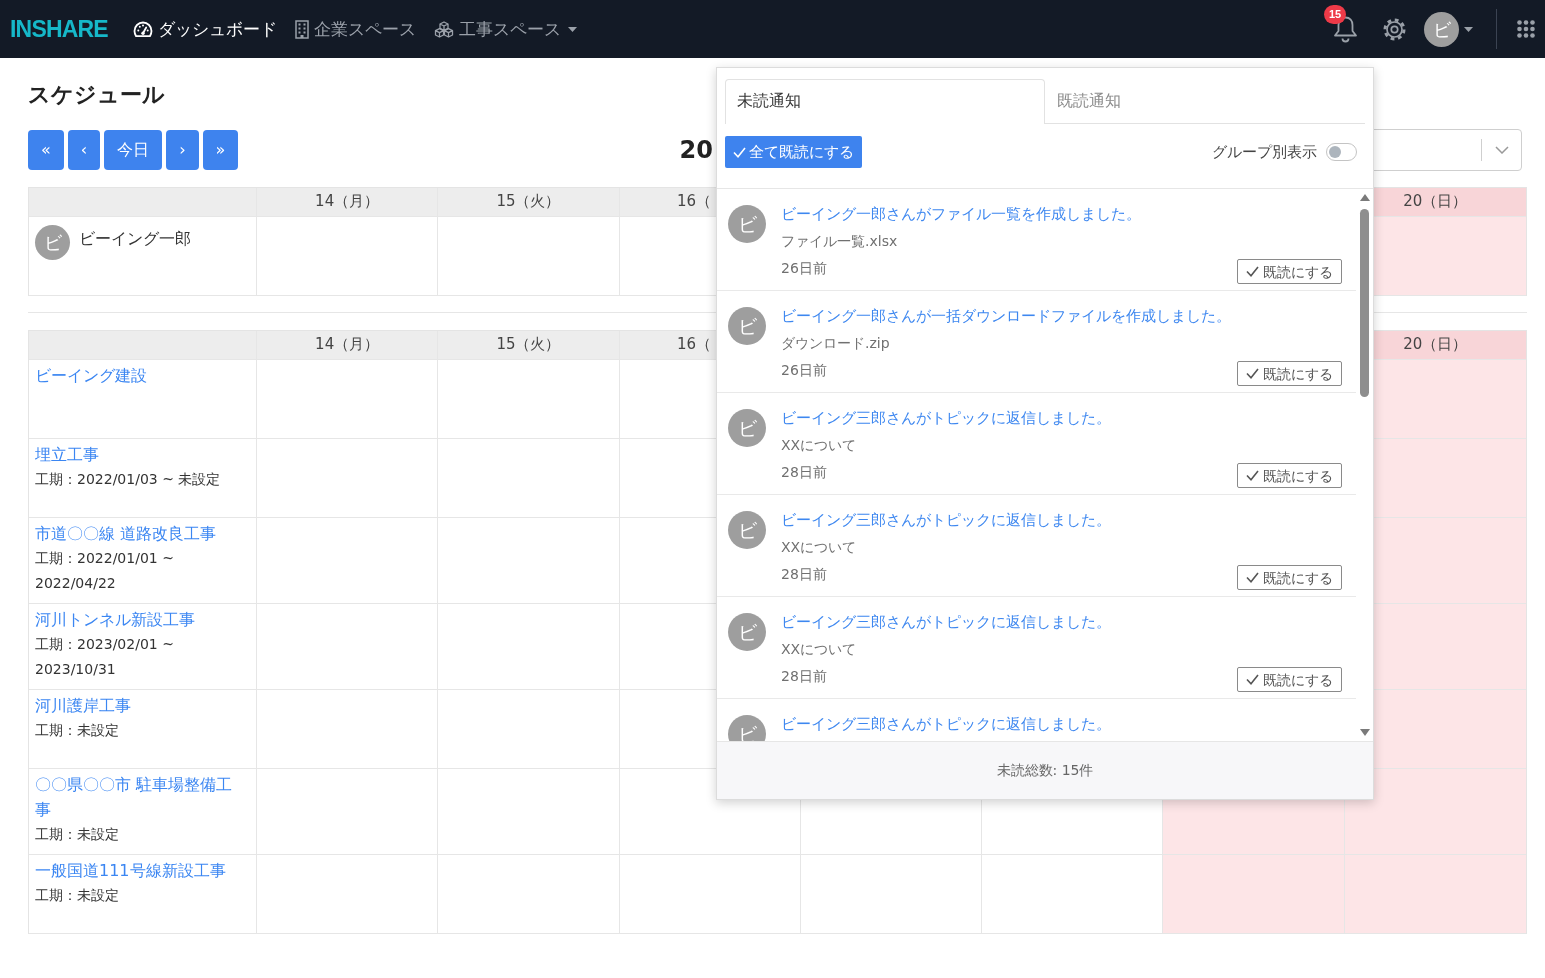  Describe the element at coordinates (505, 29) in the screenshot. I see `nav-link: 工事スペース` at that location.